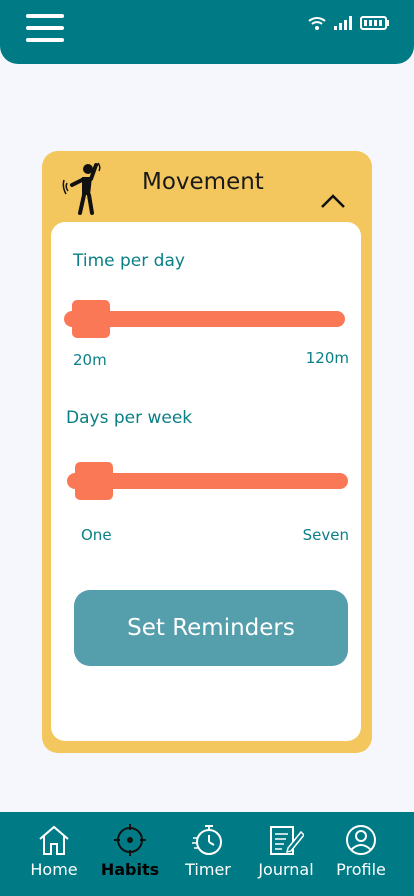  Describe the element at coordinates (325, 535) in the screenshot. I see `days-max-label: Seven` at that location.